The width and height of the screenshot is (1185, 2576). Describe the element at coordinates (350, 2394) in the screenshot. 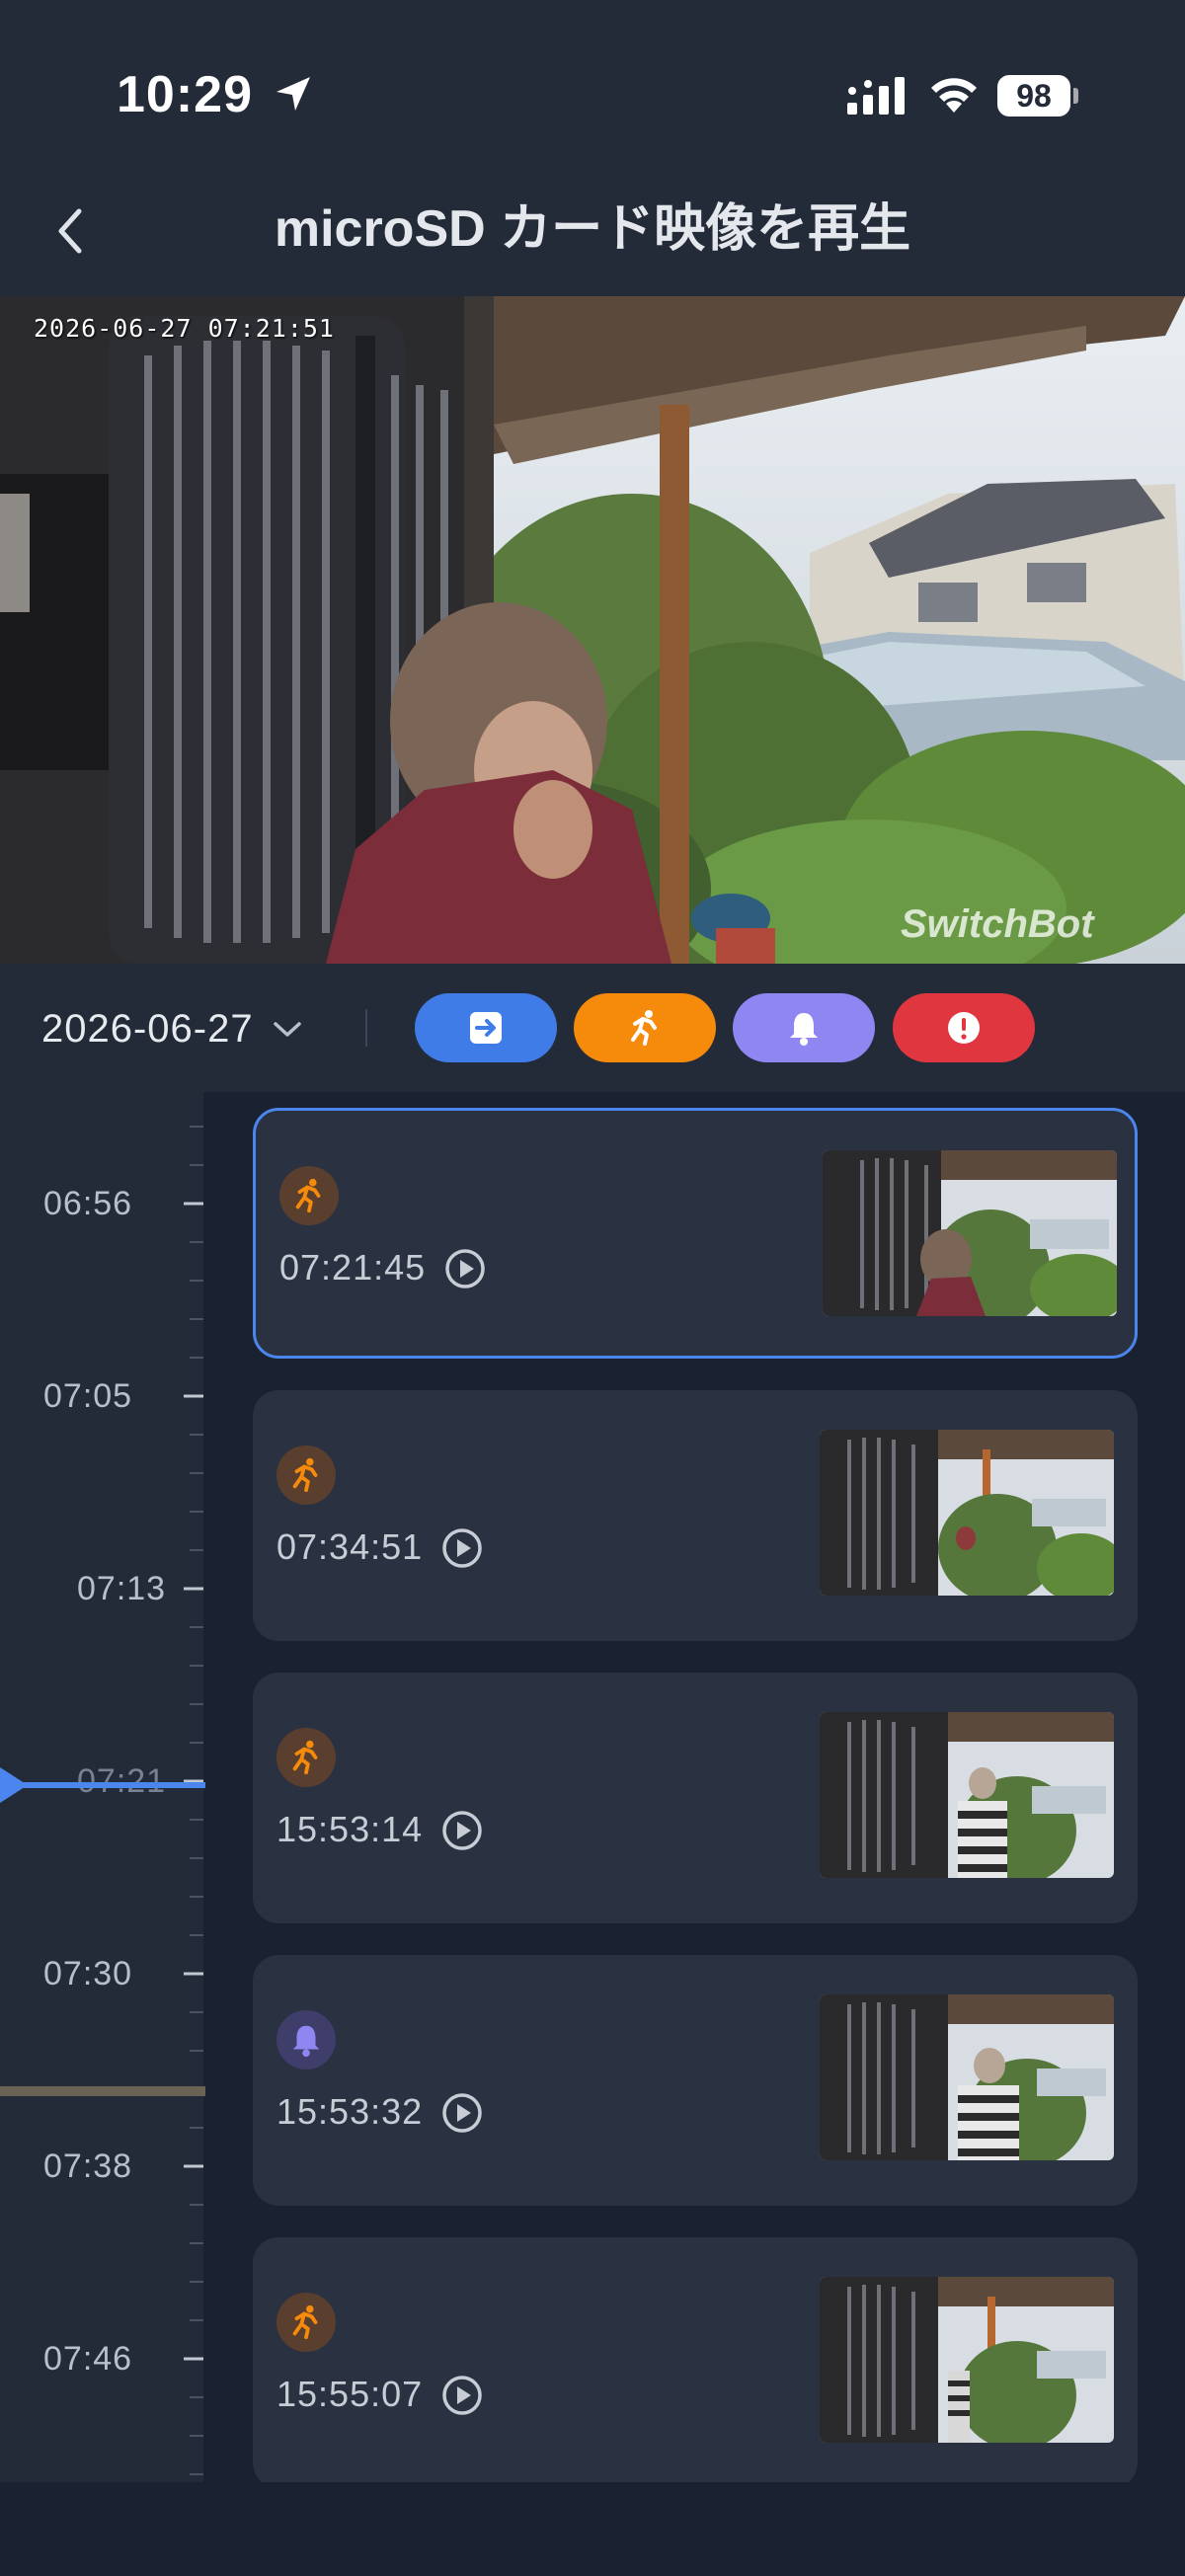

I see `event-time: 15:55:07` at that location.